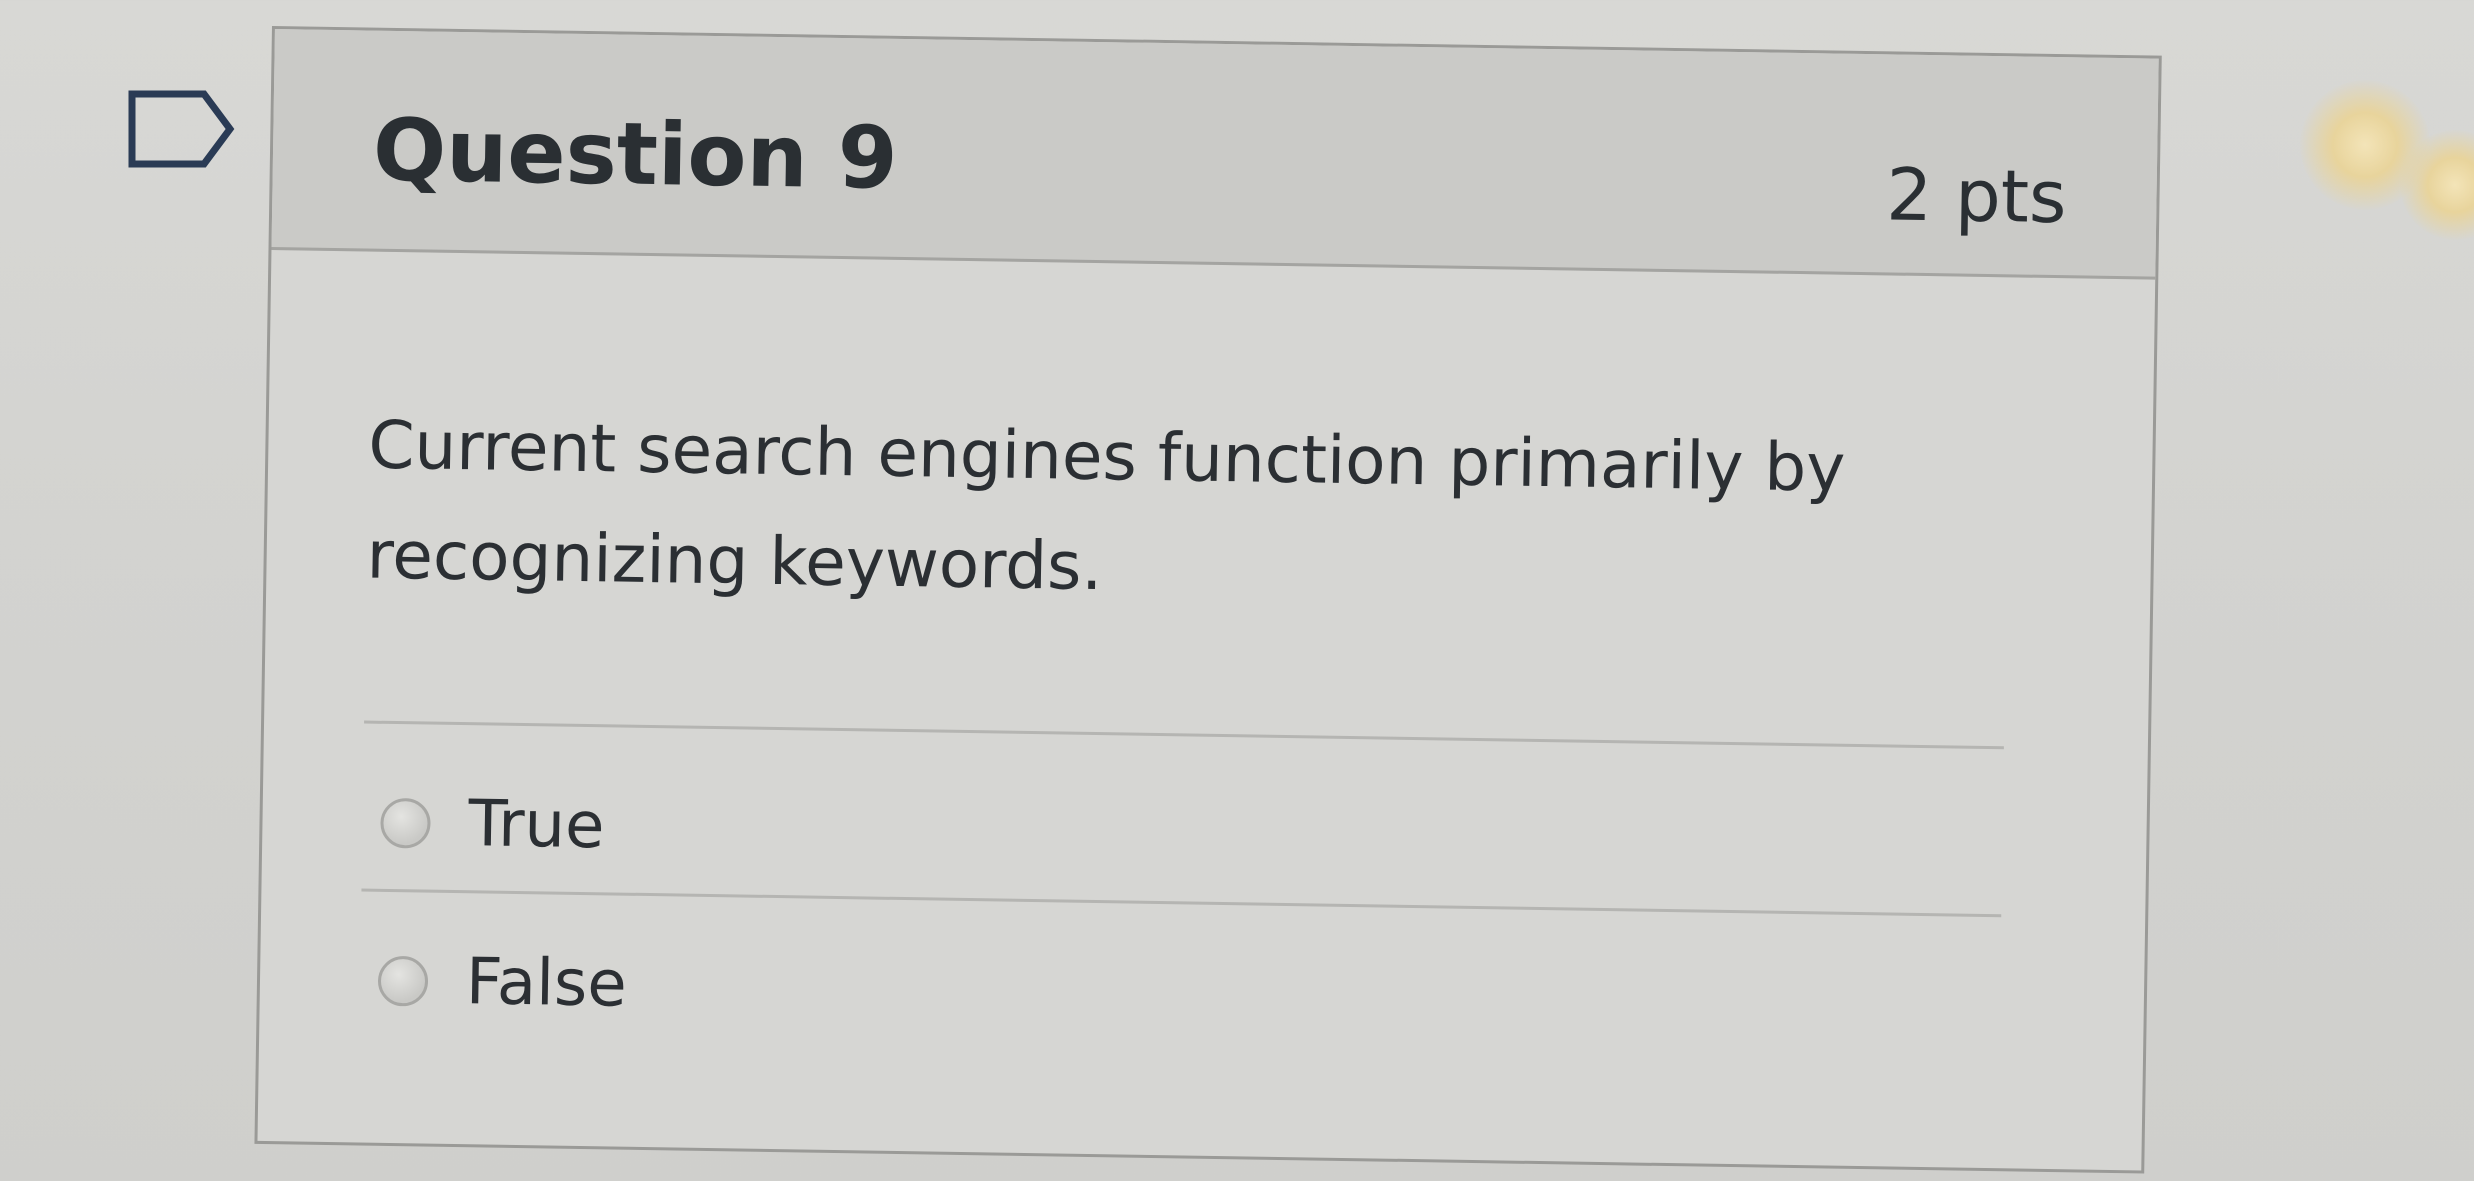 The image size is (2474, 1181). What do you see at coordinates (1184, 735) in the screenshot?
I see `answer-divider-top` at bounding box center [1184, 735].